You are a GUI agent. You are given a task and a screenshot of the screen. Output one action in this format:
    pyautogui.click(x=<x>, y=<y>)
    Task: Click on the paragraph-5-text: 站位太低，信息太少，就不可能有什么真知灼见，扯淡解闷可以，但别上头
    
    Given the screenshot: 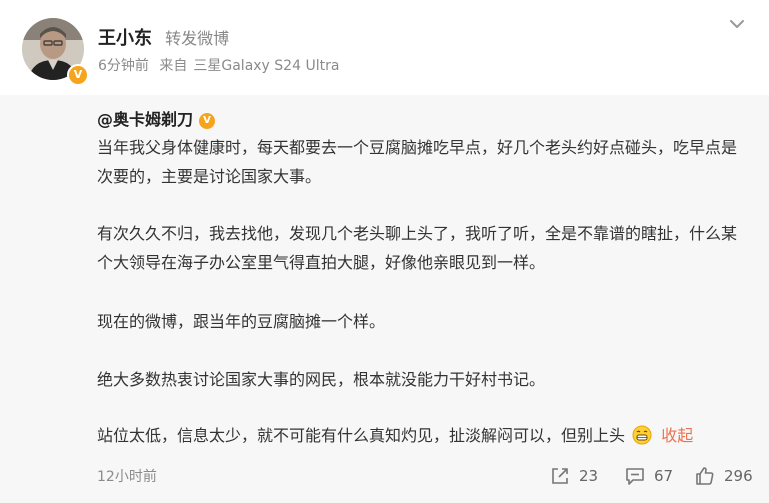 What is the action you would take?
    pyautogui.click(x=361, y=435)
    